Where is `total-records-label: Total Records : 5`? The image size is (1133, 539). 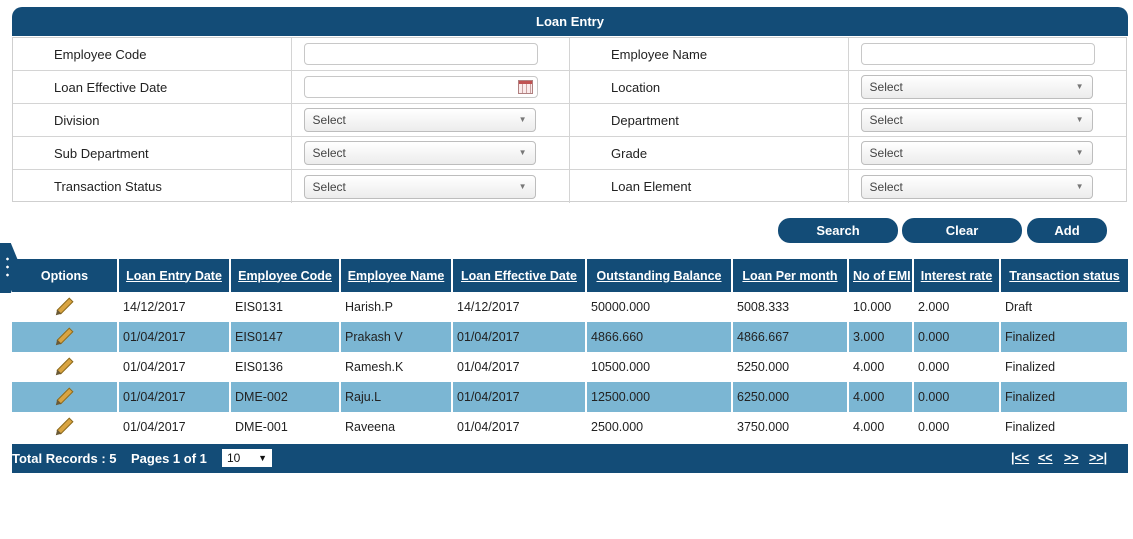 total-records-label: Total Records : 5 is located at coordinates (64, 458).